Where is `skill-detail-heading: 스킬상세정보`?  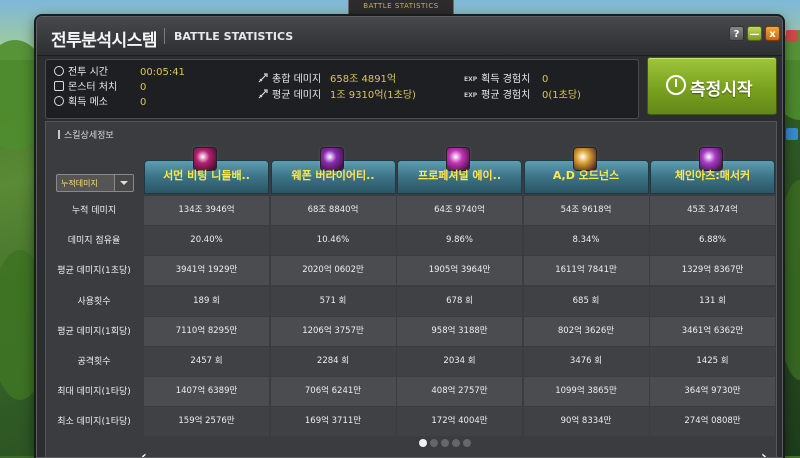
skill-detail-heading: 스킬상세정보 is located at coordinates (86, 134).